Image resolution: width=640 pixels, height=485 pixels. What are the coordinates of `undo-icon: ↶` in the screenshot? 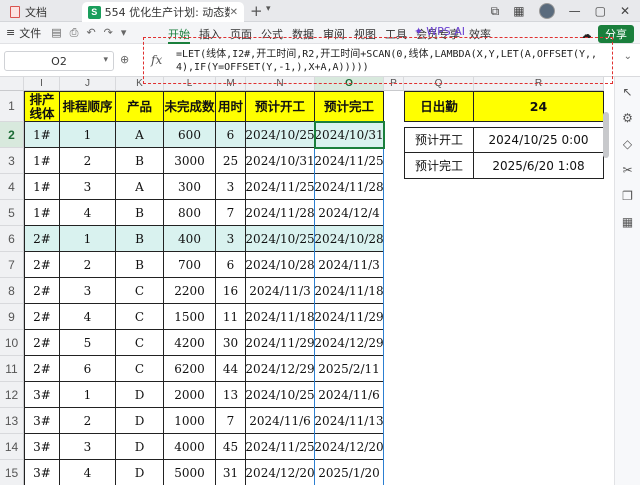 It's located at (90, 32).